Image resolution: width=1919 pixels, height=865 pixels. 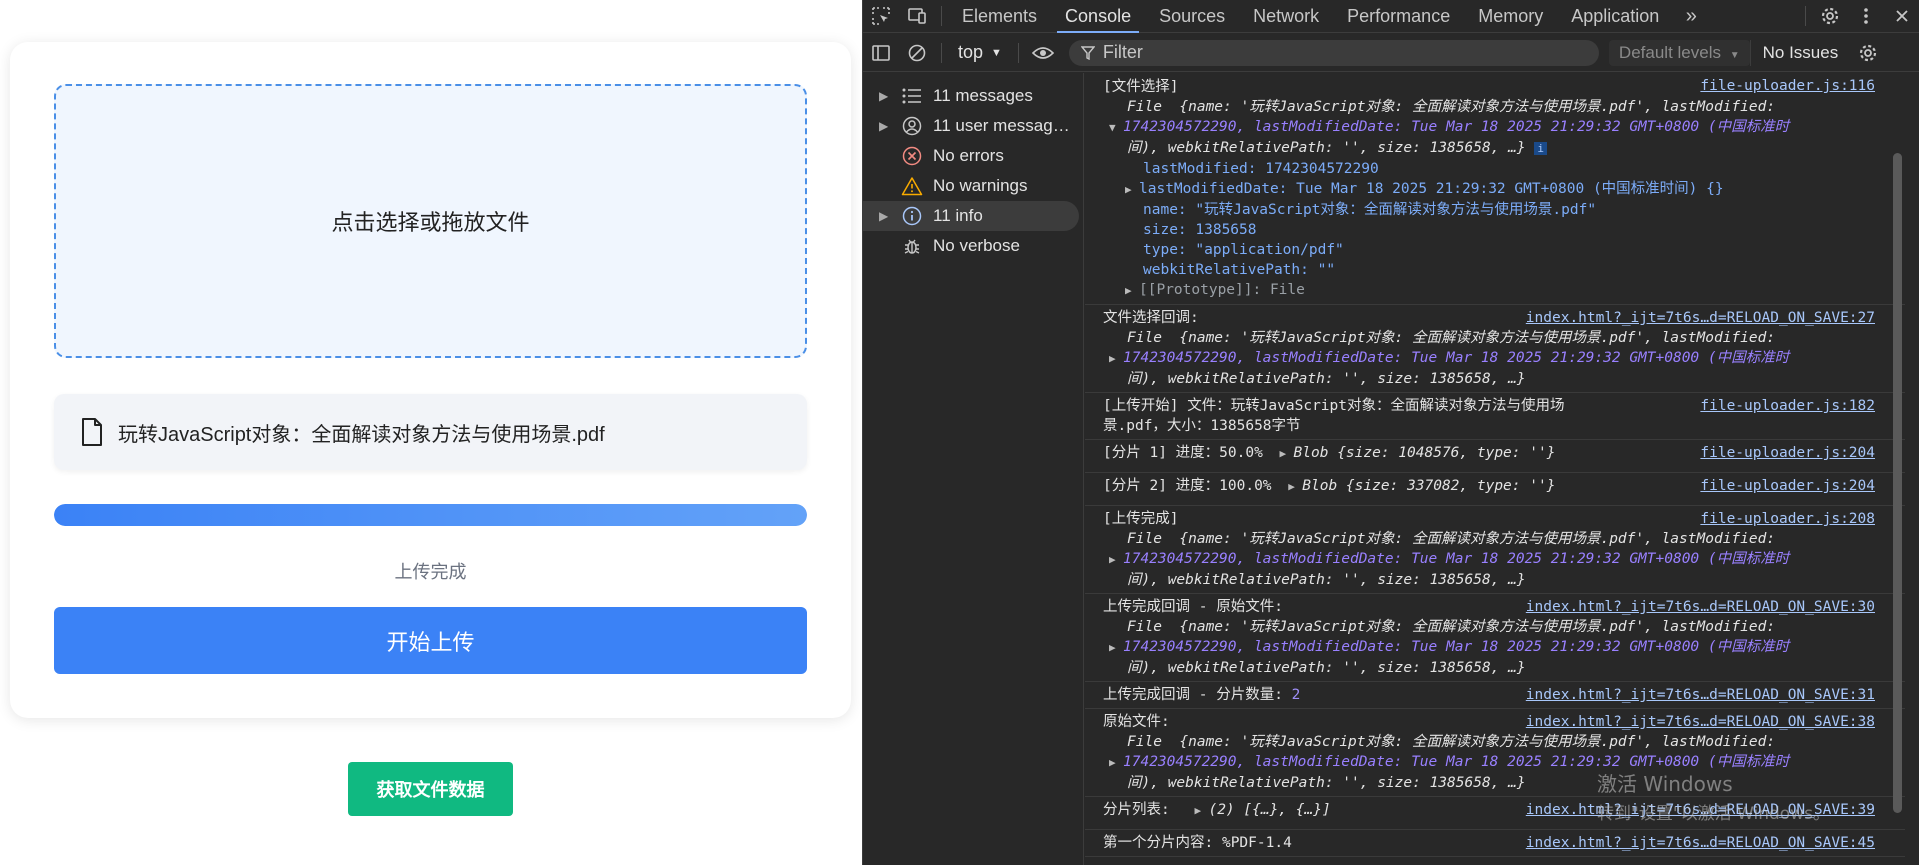 What do you see at coordinates (1342, 52) in the screenshot?
I see `filter-input` at bounding box center [1342, 52].